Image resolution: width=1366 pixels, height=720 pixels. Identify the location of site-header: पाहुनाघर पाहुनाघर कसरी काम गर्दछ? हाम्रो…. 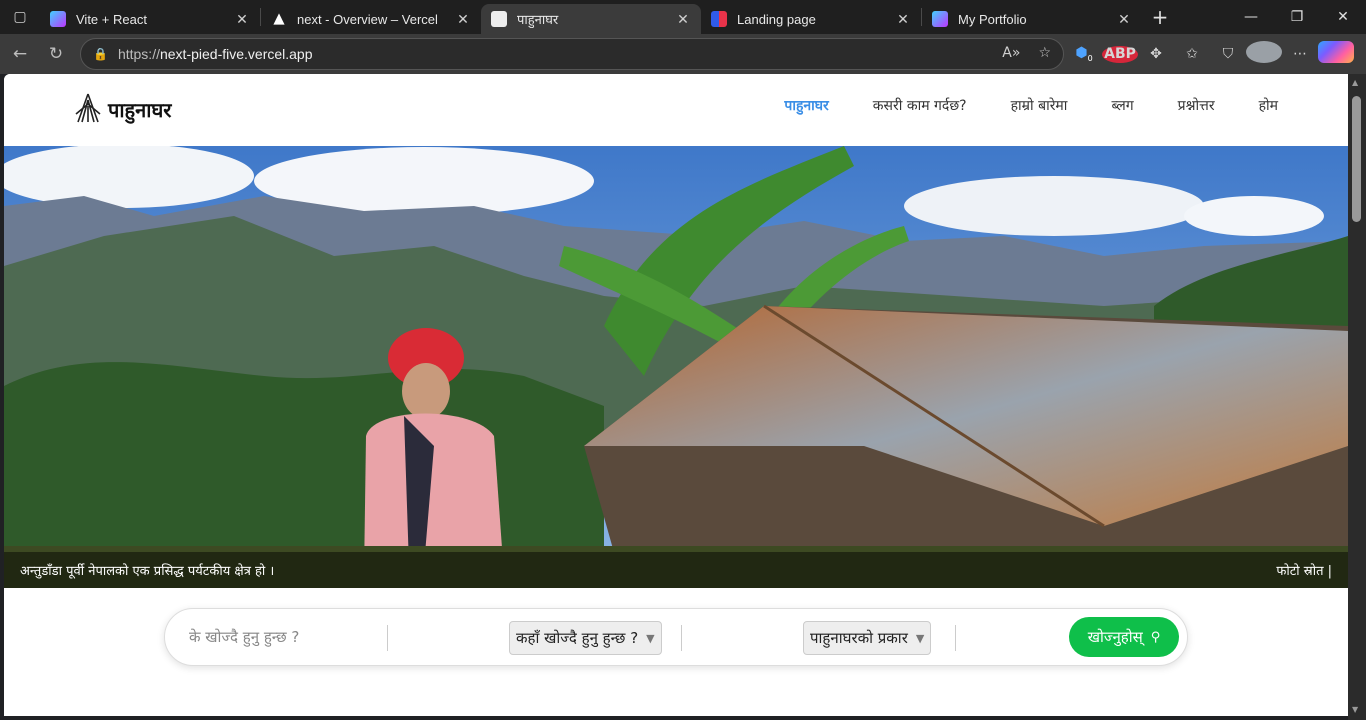
(676, 110).